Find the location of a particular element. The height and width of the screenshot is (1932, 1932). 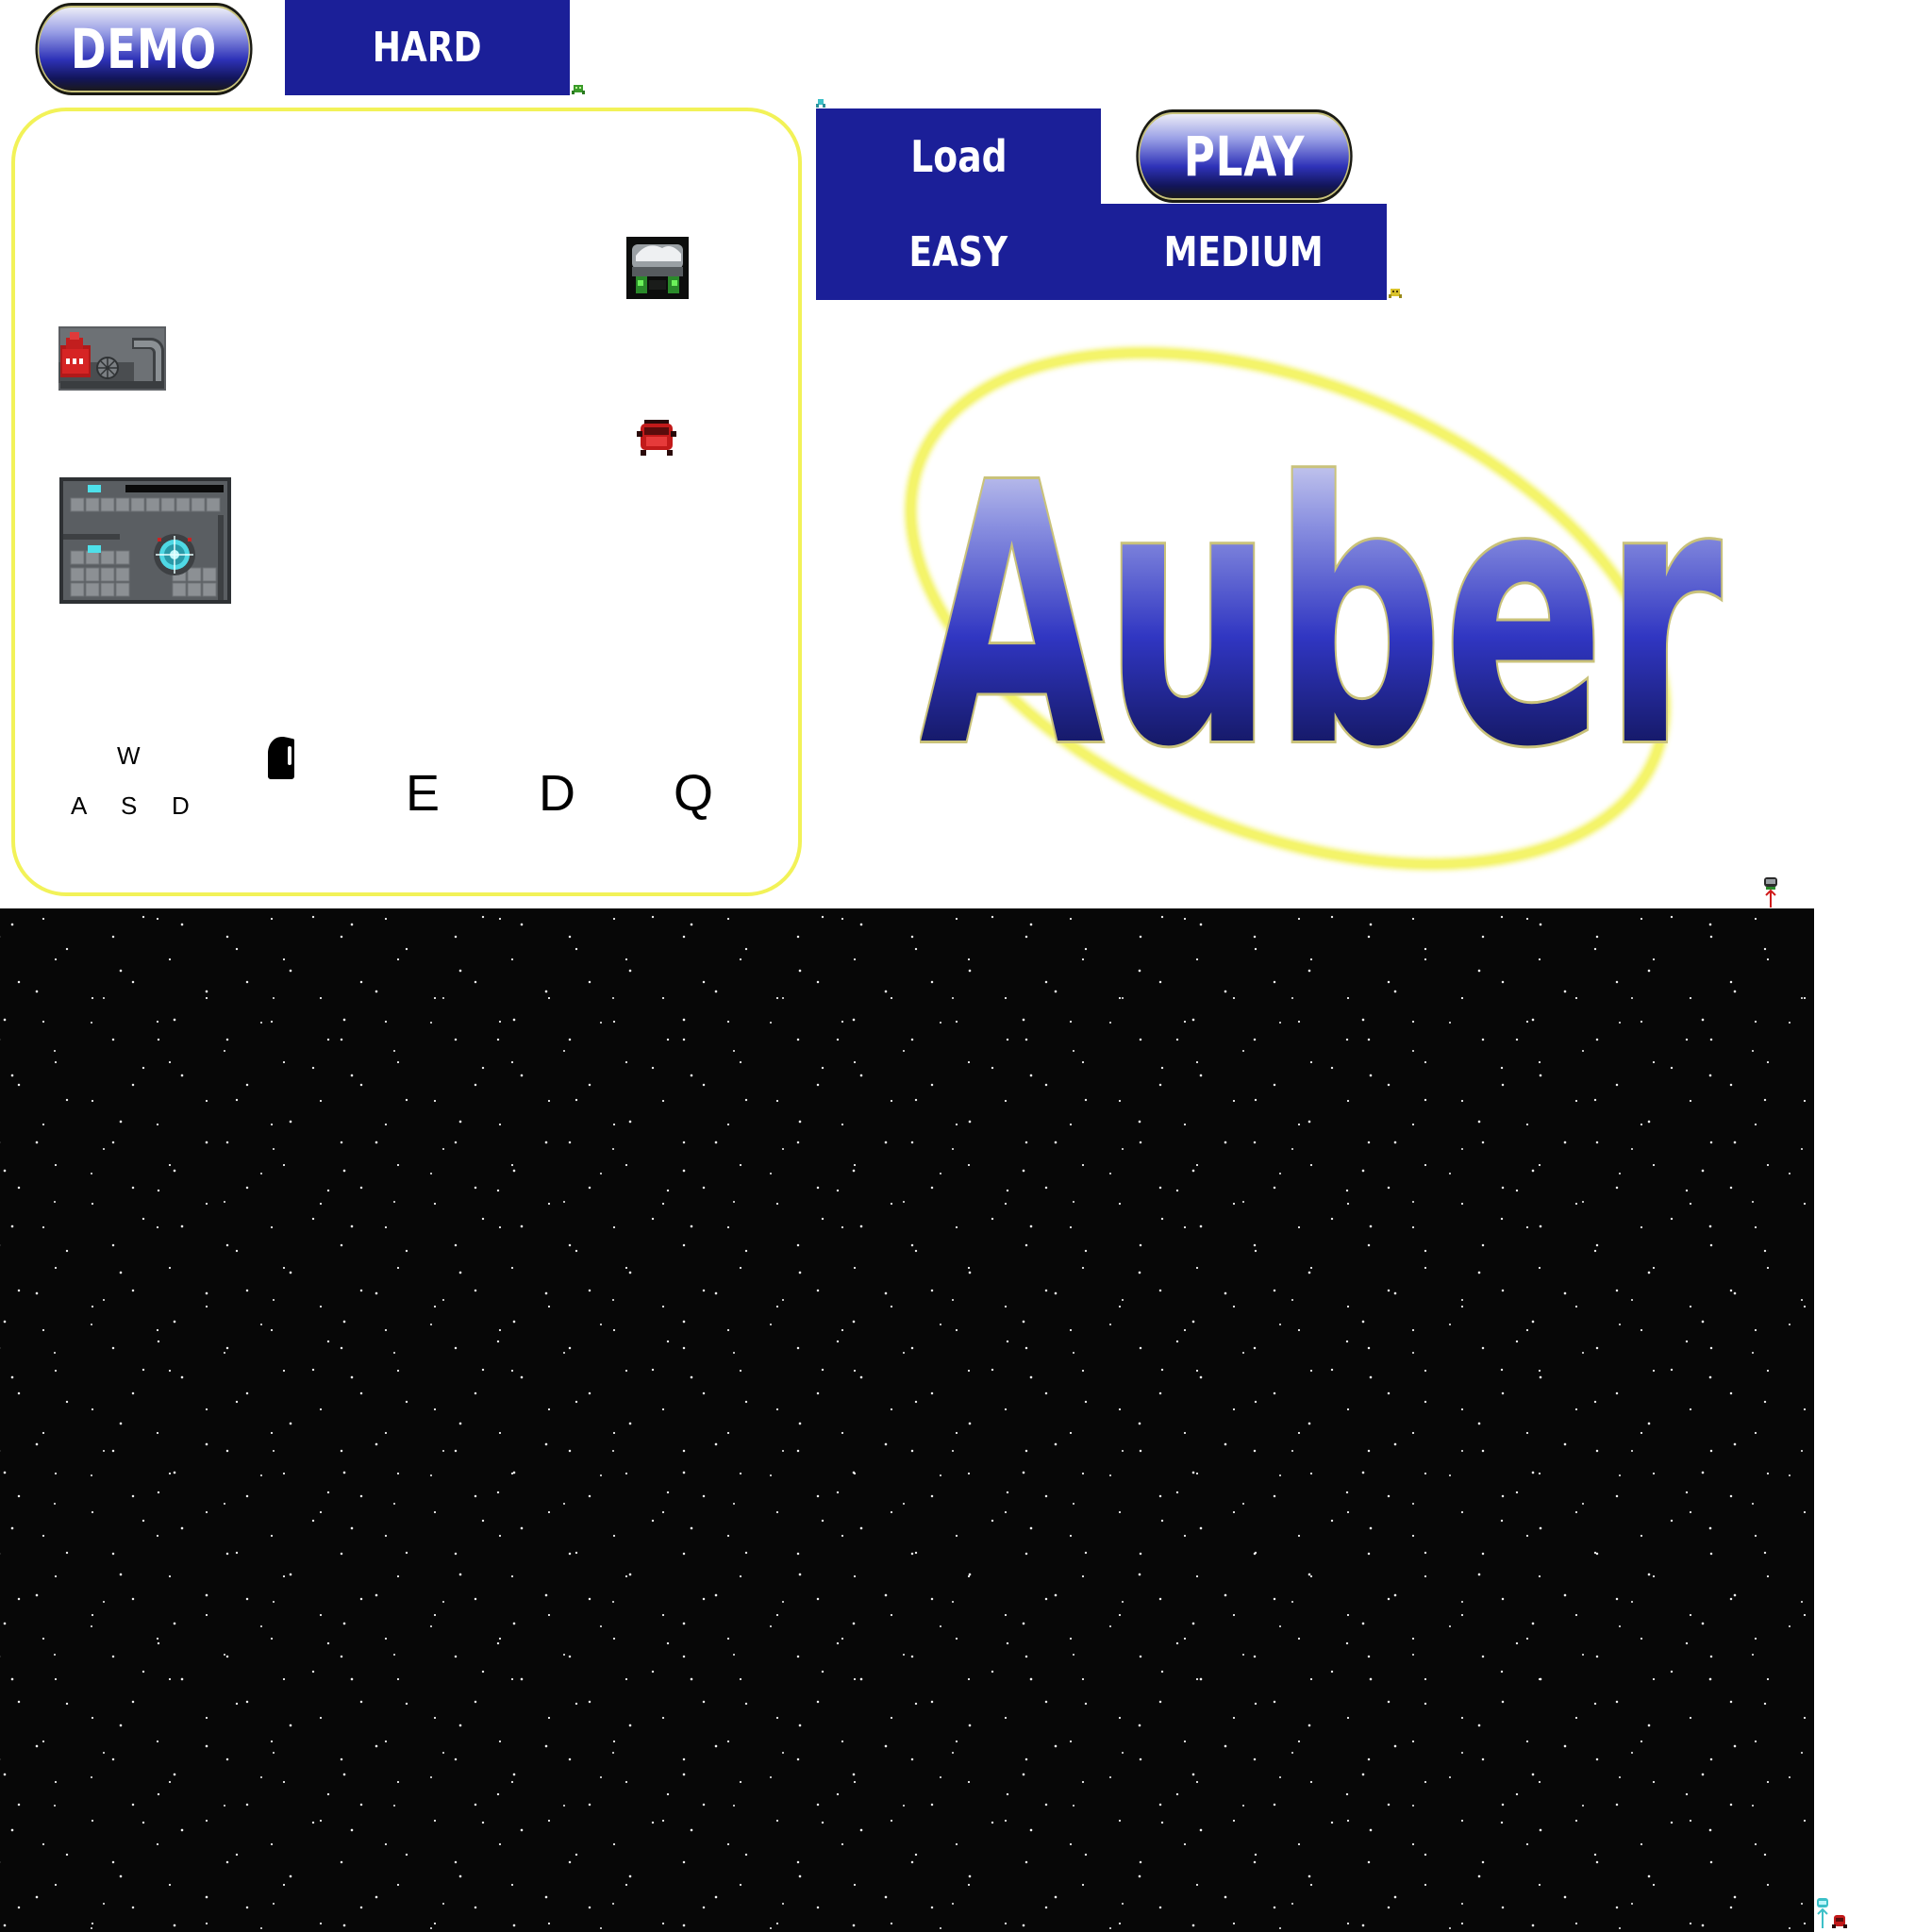

key-q-label: Q is located at coordinates (694, 794).